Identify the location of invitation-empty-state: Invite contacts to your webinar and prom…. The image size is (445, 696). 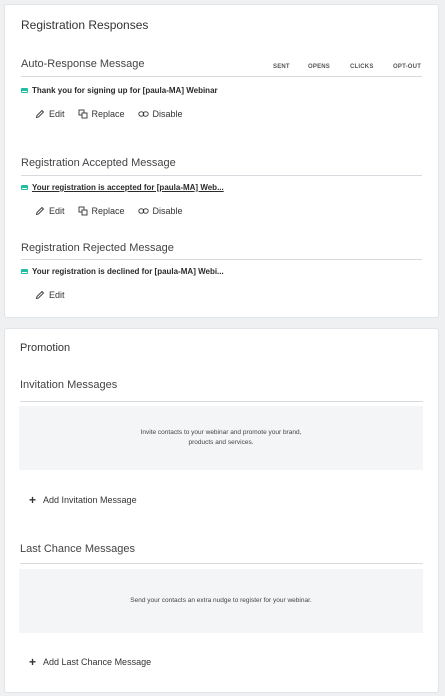
(221, 438).